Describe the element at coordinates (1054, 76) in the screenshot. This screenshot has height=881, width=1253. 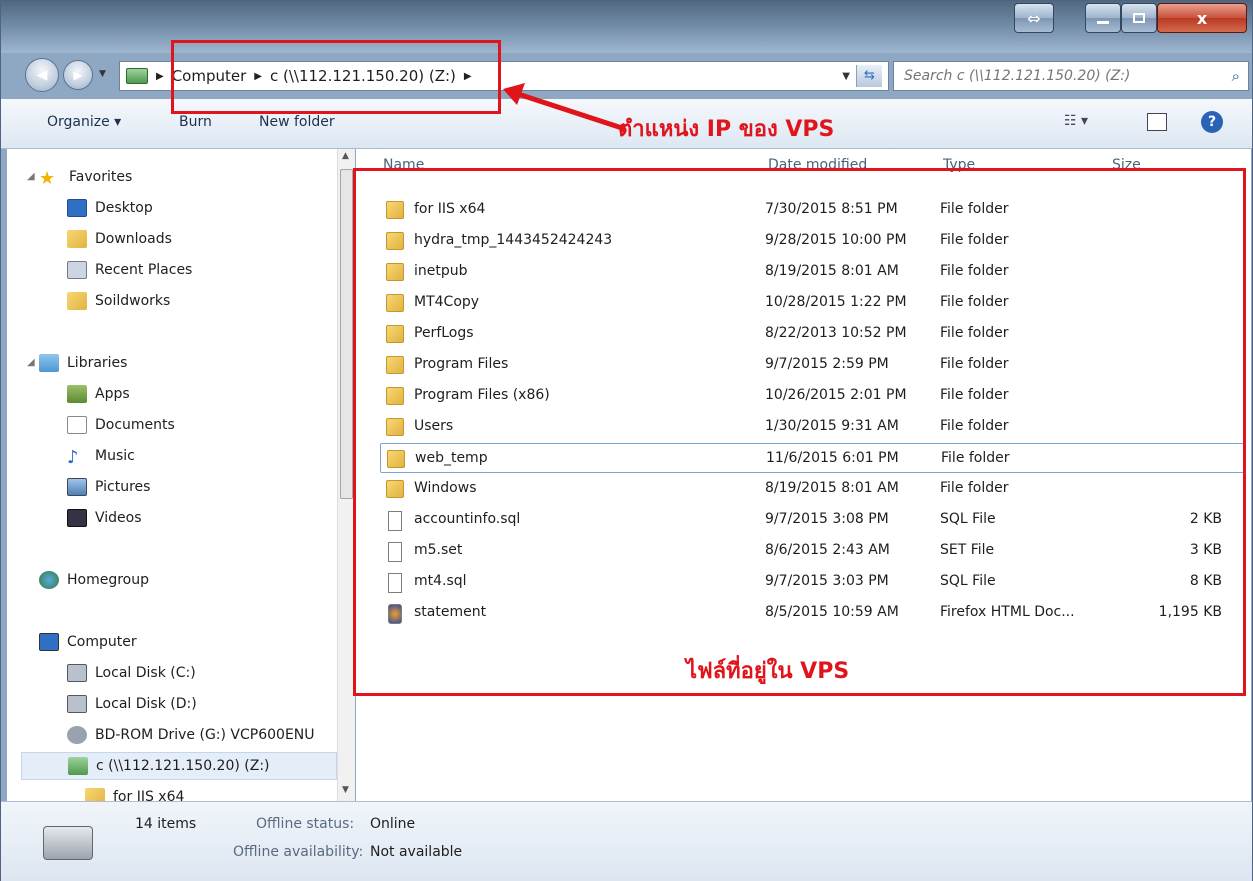
I see `search-input` at that location.